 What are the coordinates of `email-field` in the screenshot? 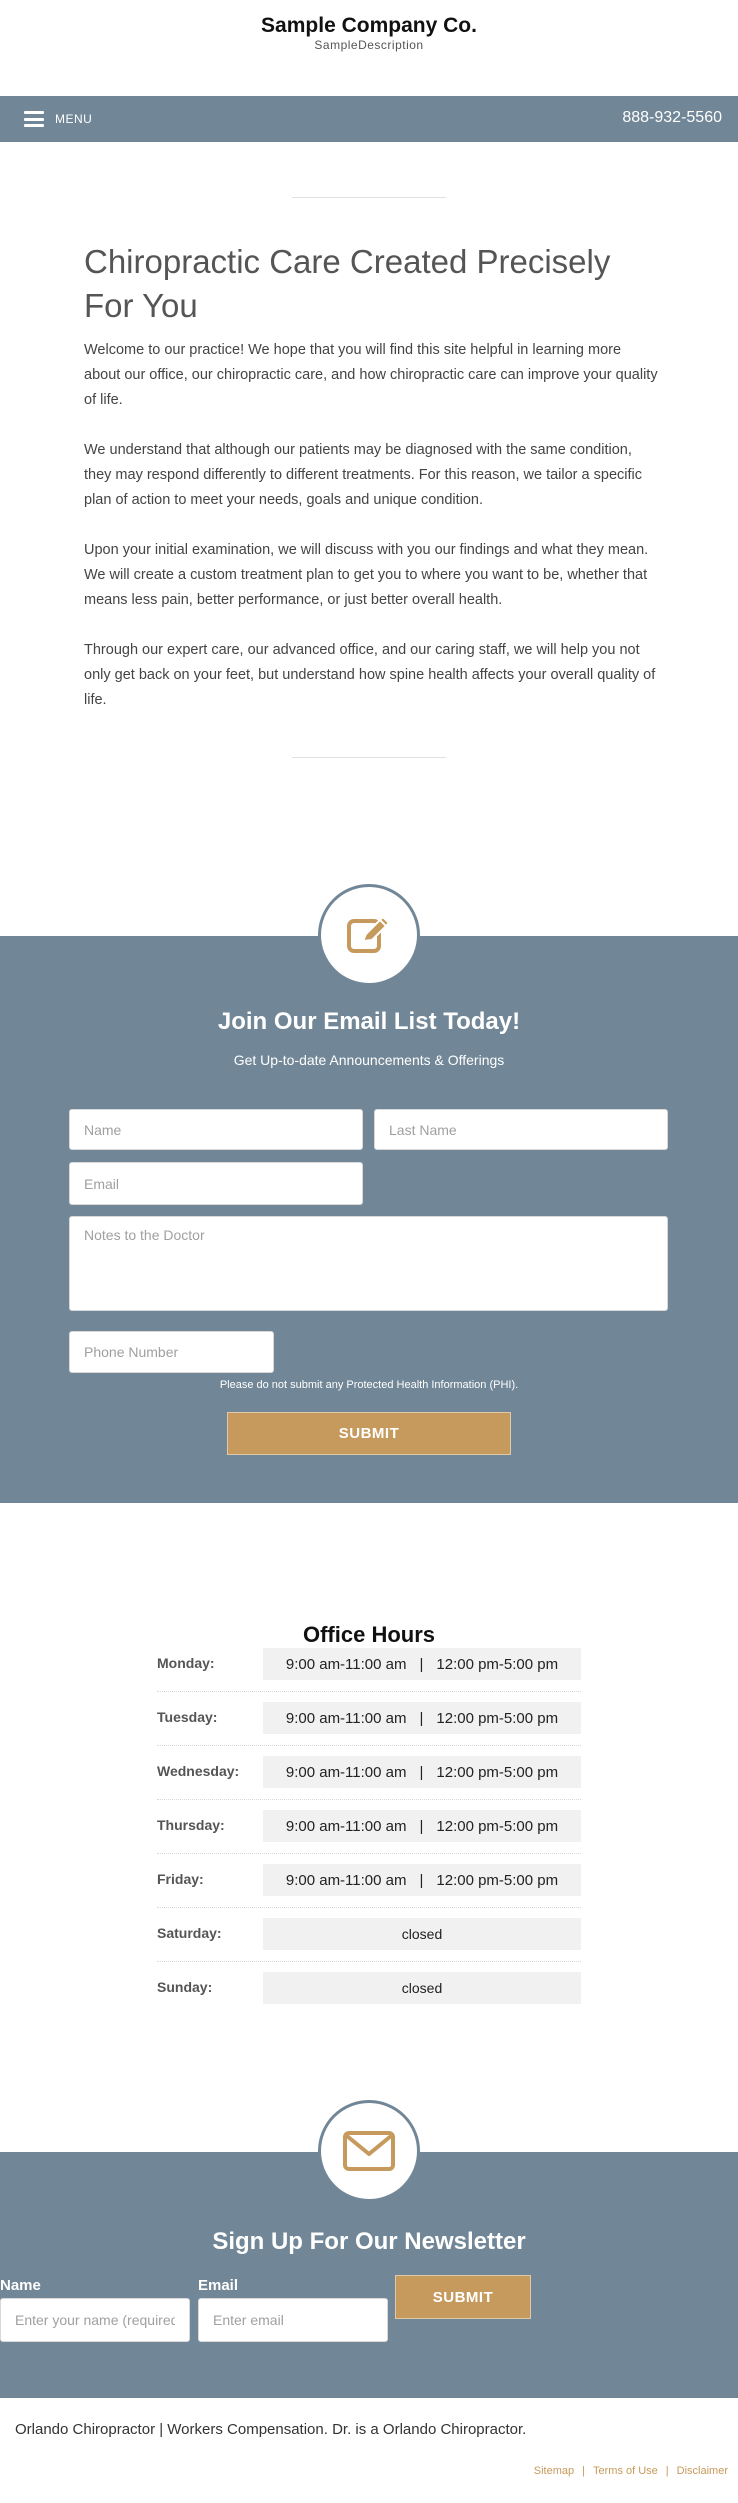 It's located at (216, 1183).